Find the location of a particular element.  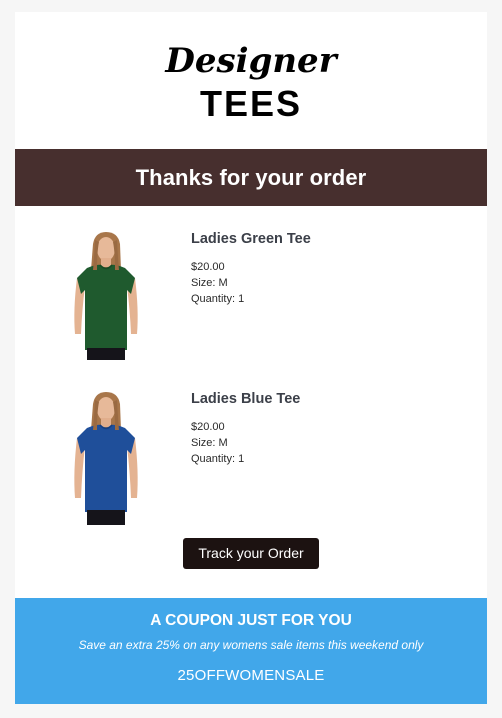

thanks-banner: Thanks for your order is located at coordinates (251, 177).